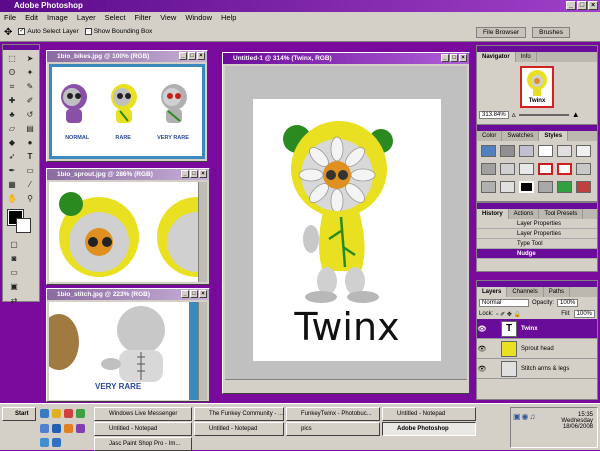 The height and width of the screenshot is (451, 600). What do you see at coordinates (30, 199) in the screenshot?
I see `zoom-tool-icon: ⚲` at bounding box center [30, 199].